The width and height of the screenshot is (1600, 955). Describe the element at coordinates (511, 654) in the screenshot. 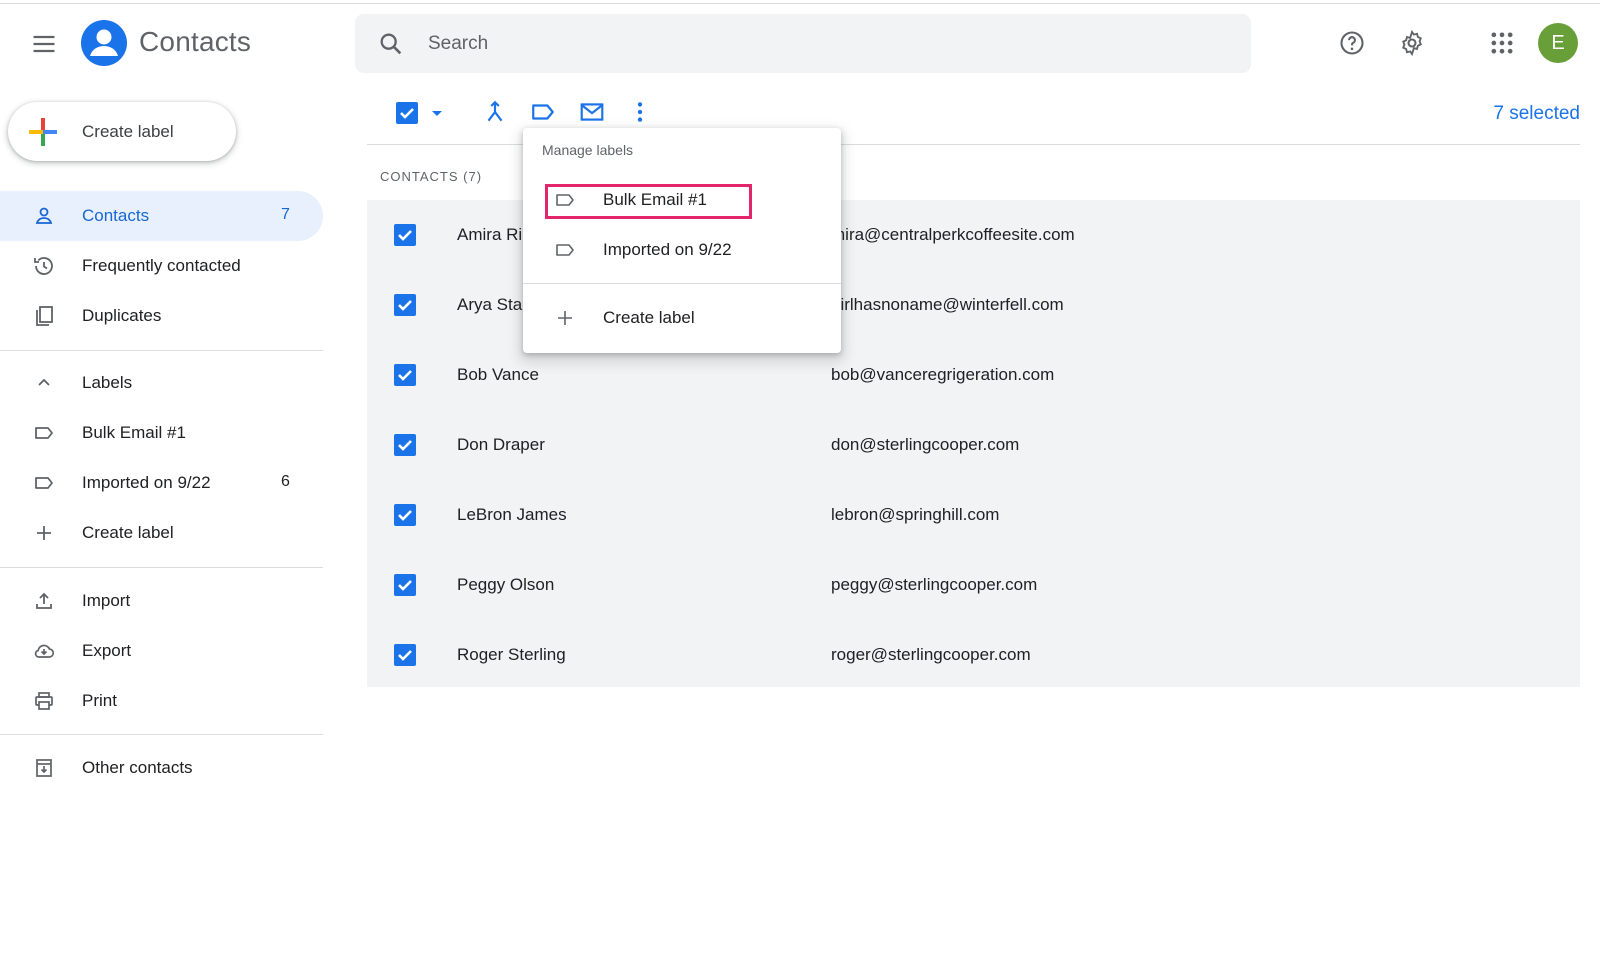

I see `contact-name: Roger Sterling` at that location.